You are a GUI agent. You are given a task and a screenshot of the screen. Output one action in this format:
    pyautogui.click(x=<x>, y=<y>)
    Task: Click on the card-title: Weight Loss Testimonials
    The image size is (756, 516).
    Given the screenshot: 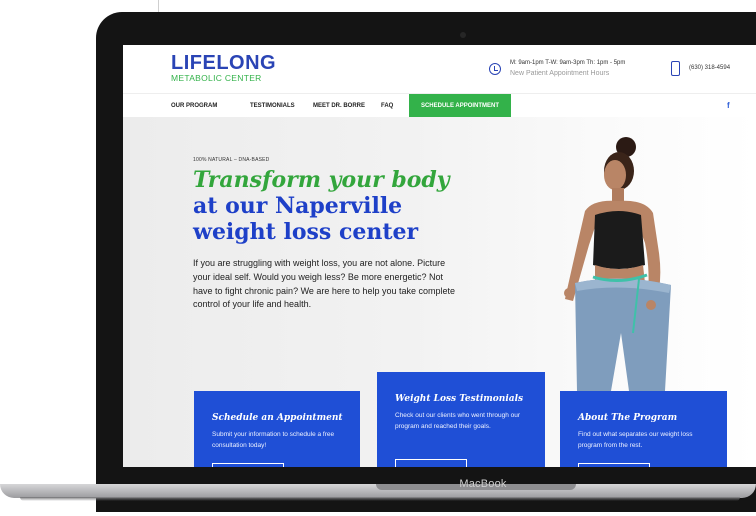 What is the action you would take?
    pyautogui.click(x=459, y=399)
    